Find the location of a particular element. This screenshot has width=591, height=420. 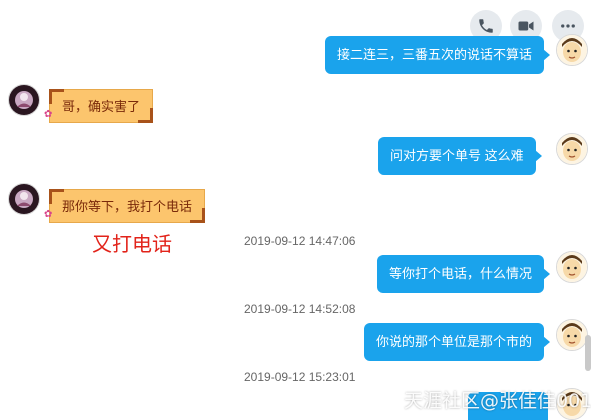

message-bubble-incoming: ✿ 那你等下，我打个电话 is located at coordinates (125, 206).